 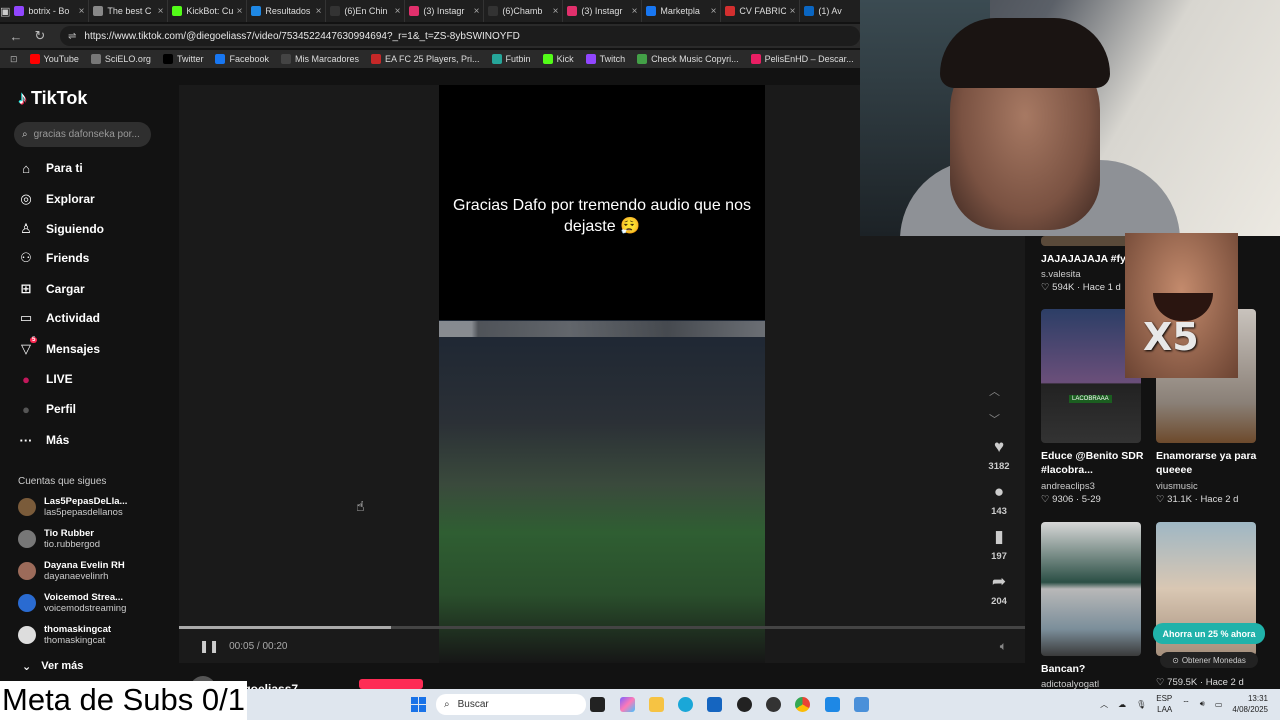 I want to click on app-icon, so click(x=773, y=704).